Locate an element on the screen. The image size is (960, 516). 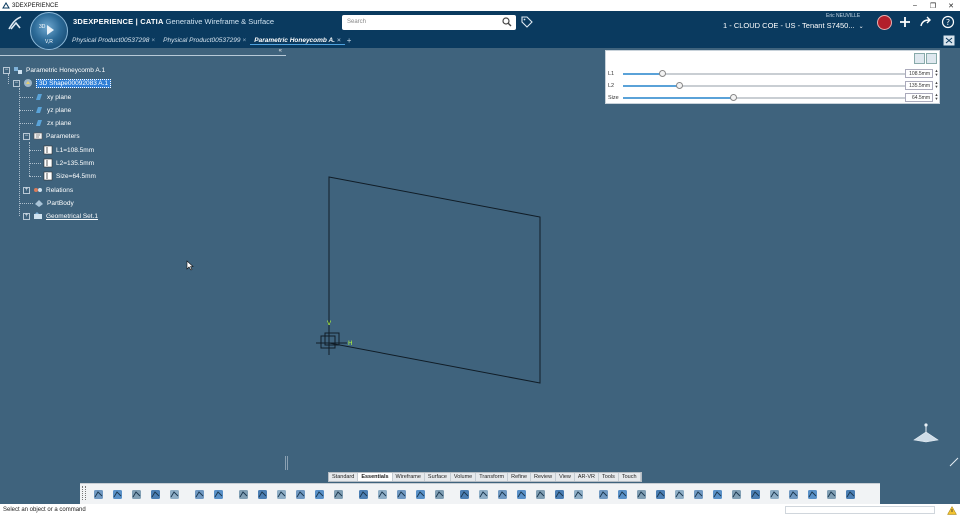
fullscreen-icon is located at coordinates (949, 40).